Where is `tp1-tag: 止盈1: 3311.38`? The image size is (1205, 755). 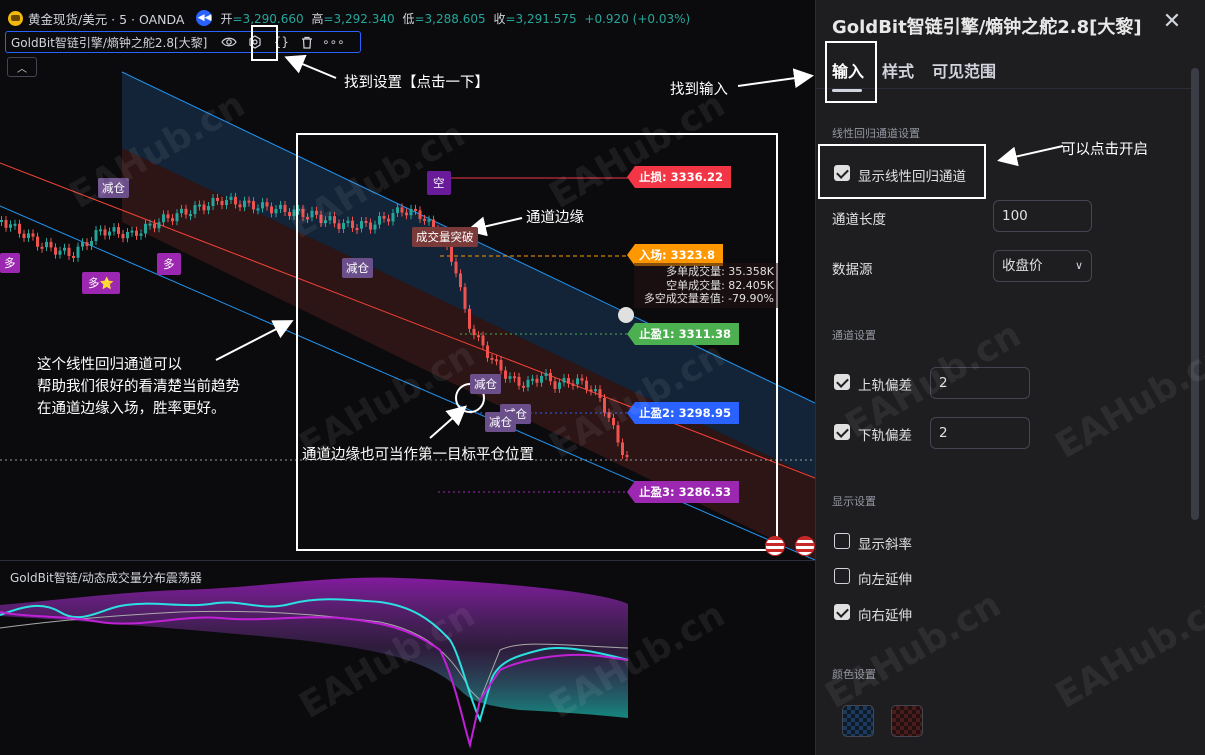 tp1-tag: 止盈1: 3311.38 is located at coordinates (683, 334).